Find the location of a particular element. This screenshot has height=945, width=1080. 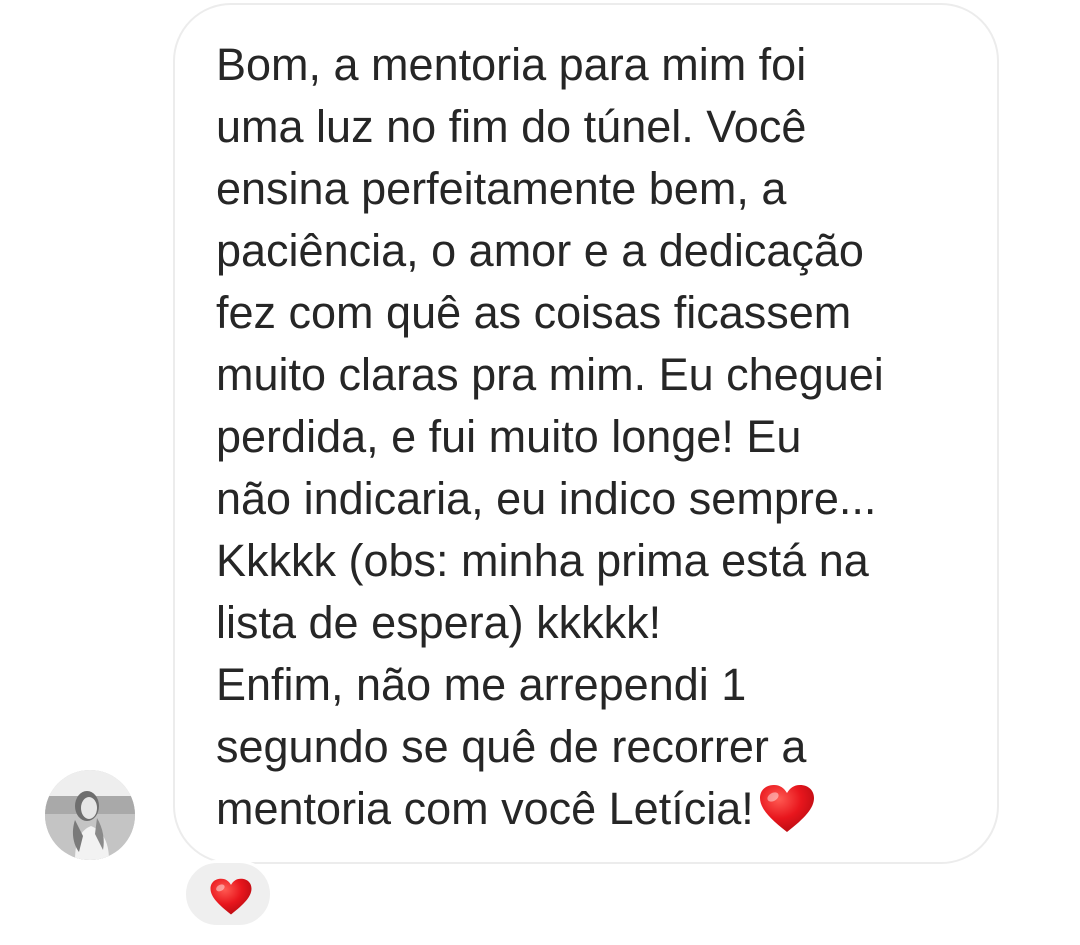

message-line: ensina perfeitamente bem, a is located at coordinates (501, 188).